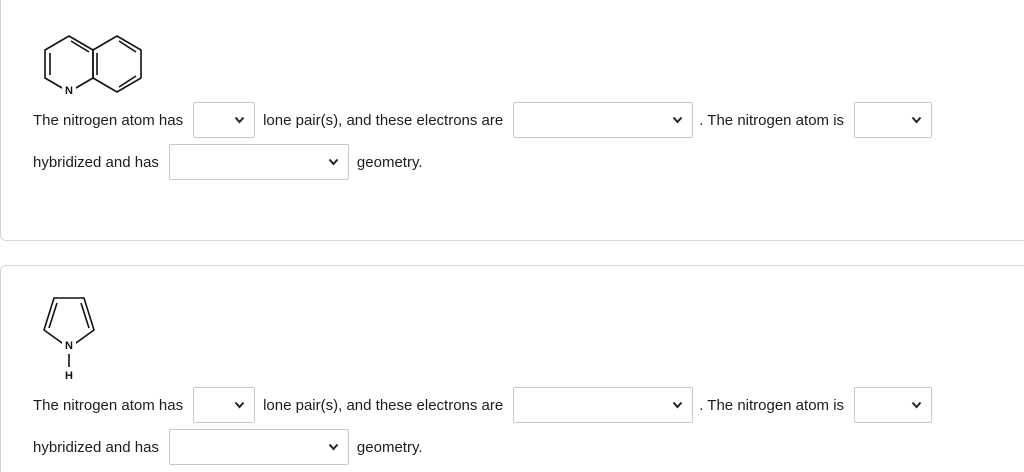  What do you see at coordinates (108, 120) in the screenshot?
I see `q1-text-nitrogen-has: The nitrogen atom has` at bounding box center [108, 120].